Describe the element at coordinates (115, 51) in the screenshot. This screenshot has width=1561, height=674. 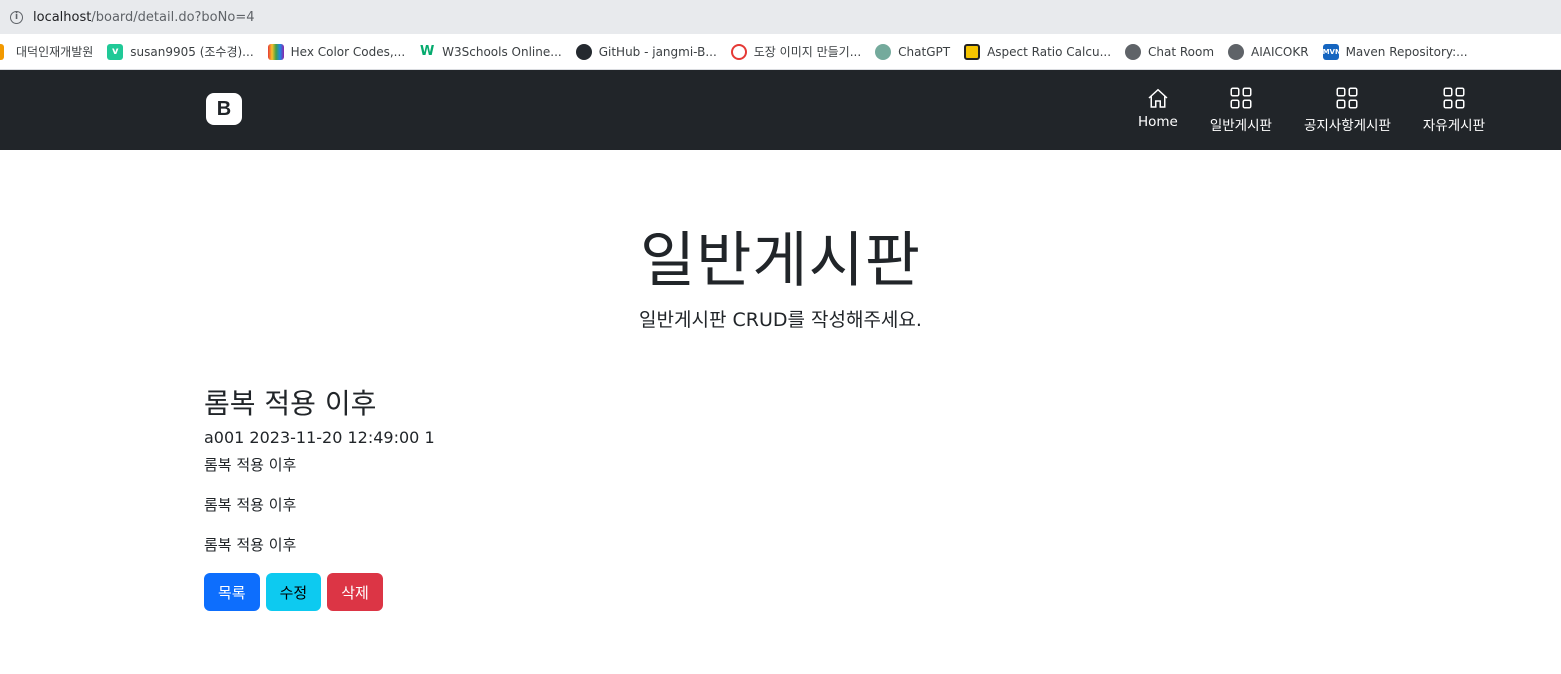
I see `velog-icon: v` at that location.